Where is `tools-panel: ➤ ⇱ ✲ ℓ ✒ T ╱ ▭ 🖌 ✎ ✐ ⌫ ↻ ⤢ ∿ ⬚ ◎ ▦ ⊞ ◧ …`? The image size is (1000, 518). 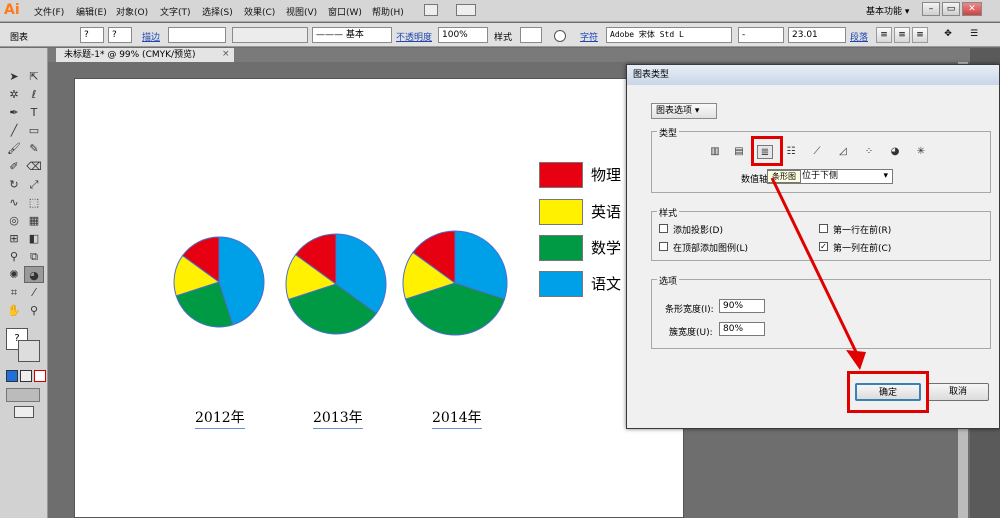 tools-panel: ➤ ⇱ ✲ ℓ ✒ T ╱ ▭ 🖌 ✎ ✐ ⌫ ↻ ⤢ ∿ ⬚ ◎ ▦ ⊞ ◧ … is located at coordinates (24, 283).